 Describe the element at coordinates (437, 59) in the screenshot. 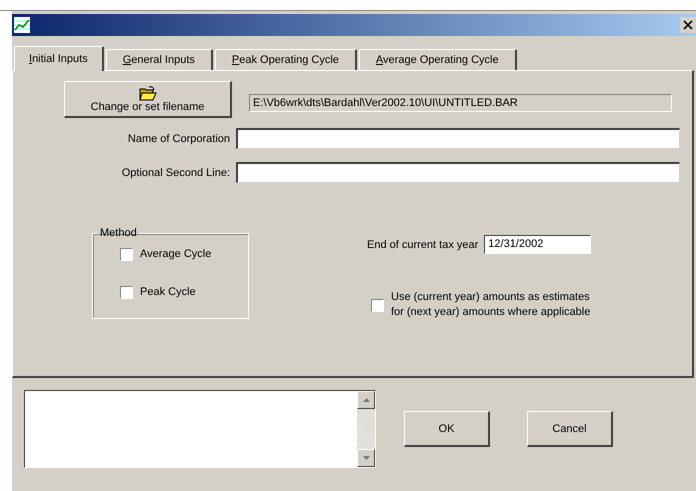

I see `tab: Average Operating Cycle` at that location.